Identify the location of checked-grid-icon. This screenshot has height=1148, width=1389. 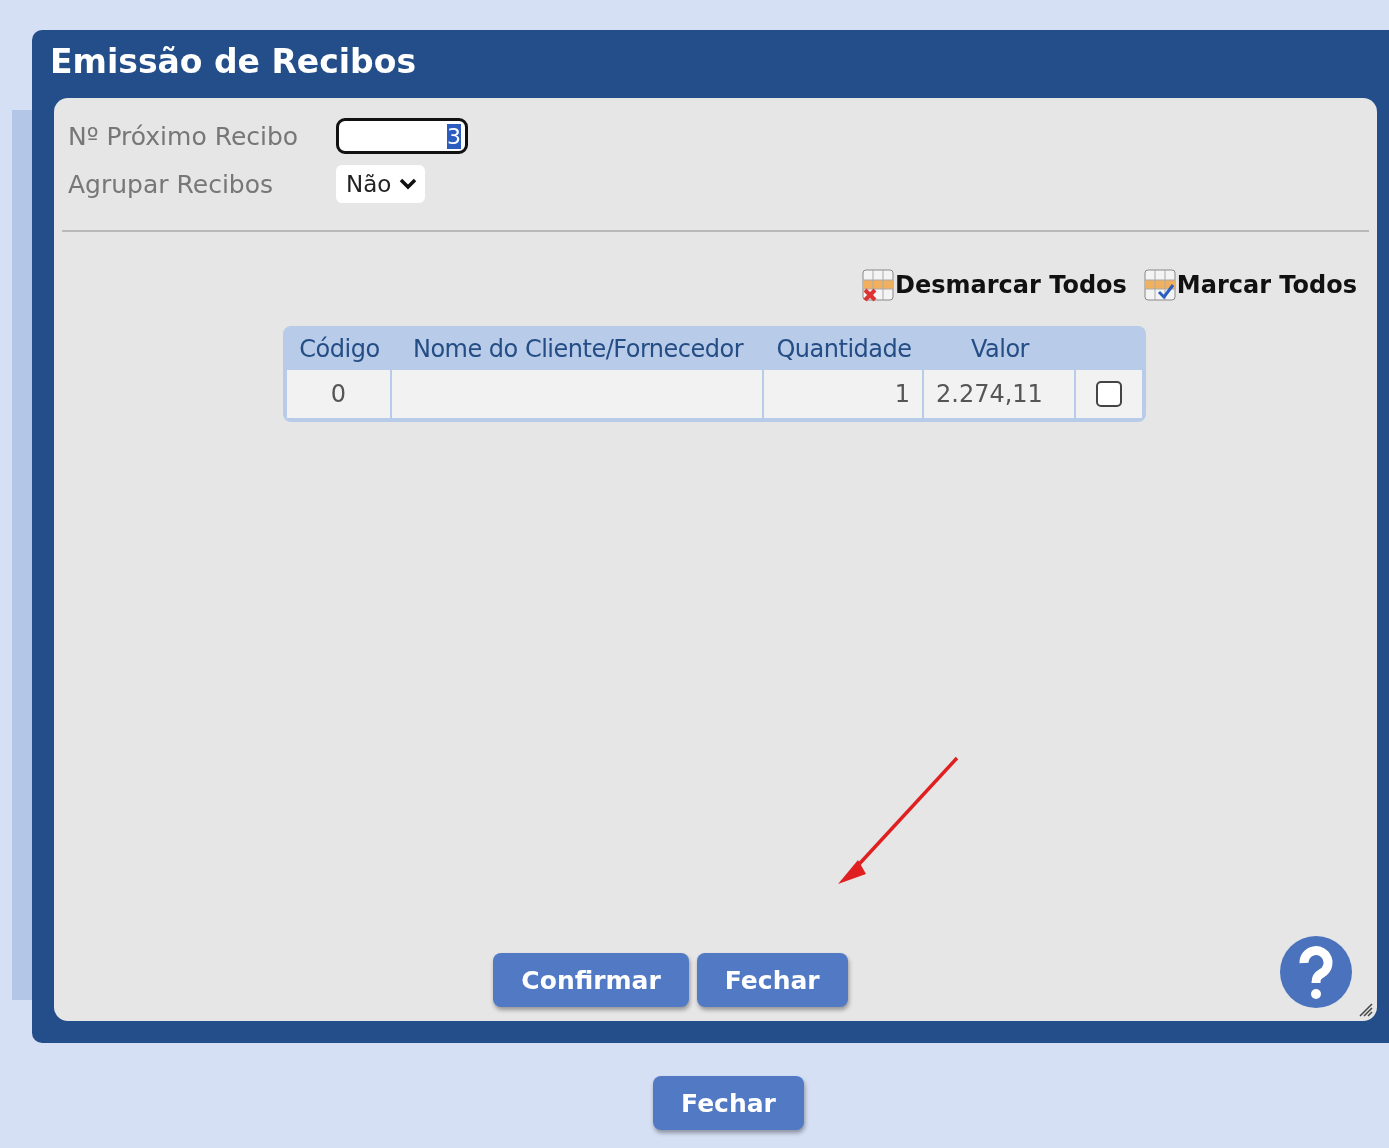
(1159, 285).